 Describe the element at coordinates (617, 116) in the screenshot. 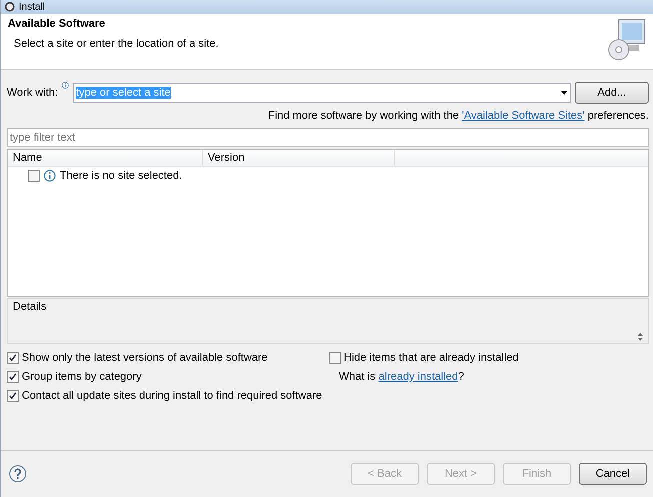

I see `find-more-text-end: preferences.` at that location.